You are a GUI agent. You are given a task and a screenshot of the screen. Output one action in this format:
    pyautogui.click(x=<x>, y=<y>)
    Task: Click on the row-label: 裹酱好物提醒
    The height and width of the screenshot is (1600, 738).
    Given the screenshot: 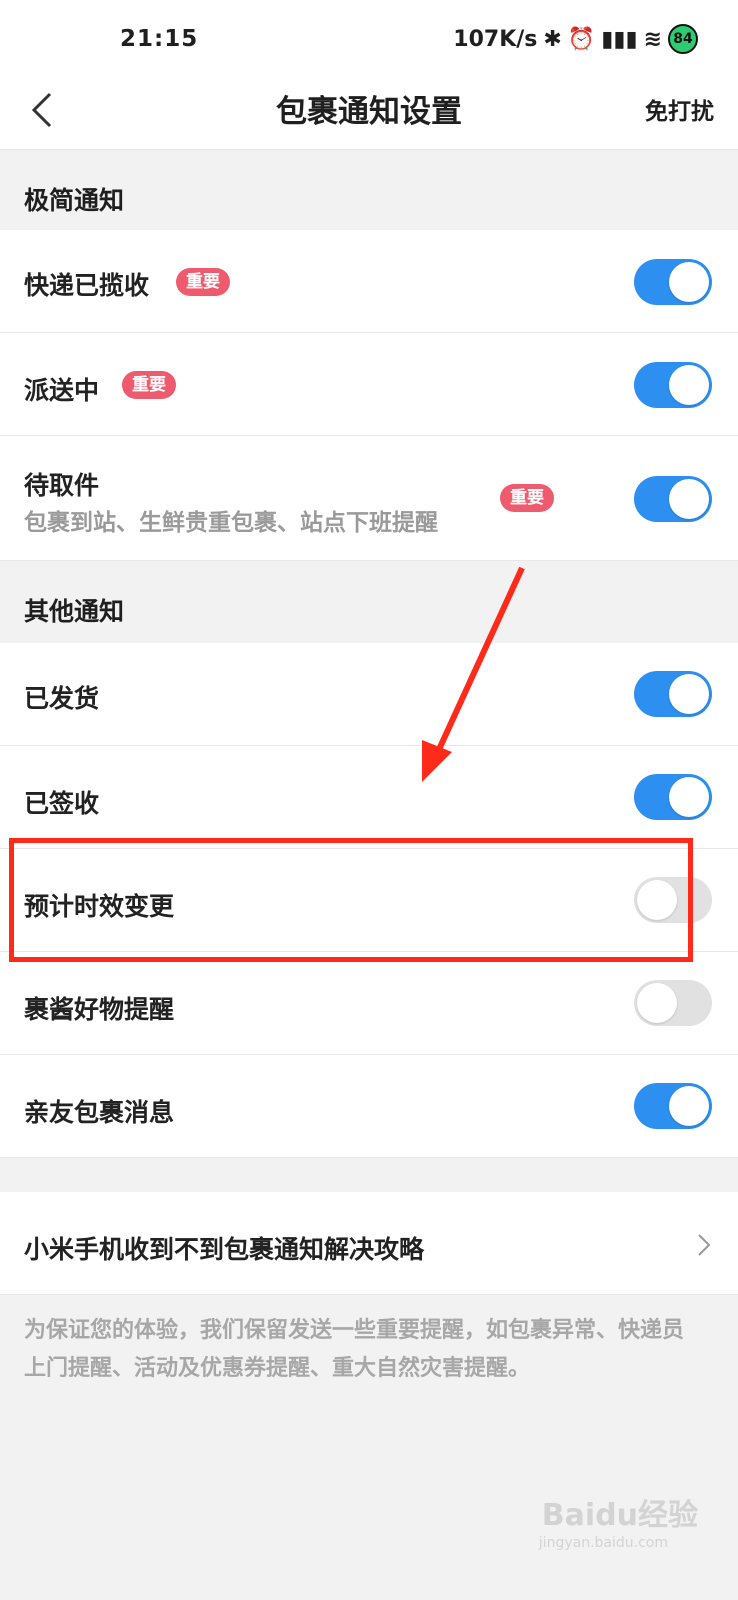 What is the action you would take?
    pyautogui.click(x=99, y=1009)
    